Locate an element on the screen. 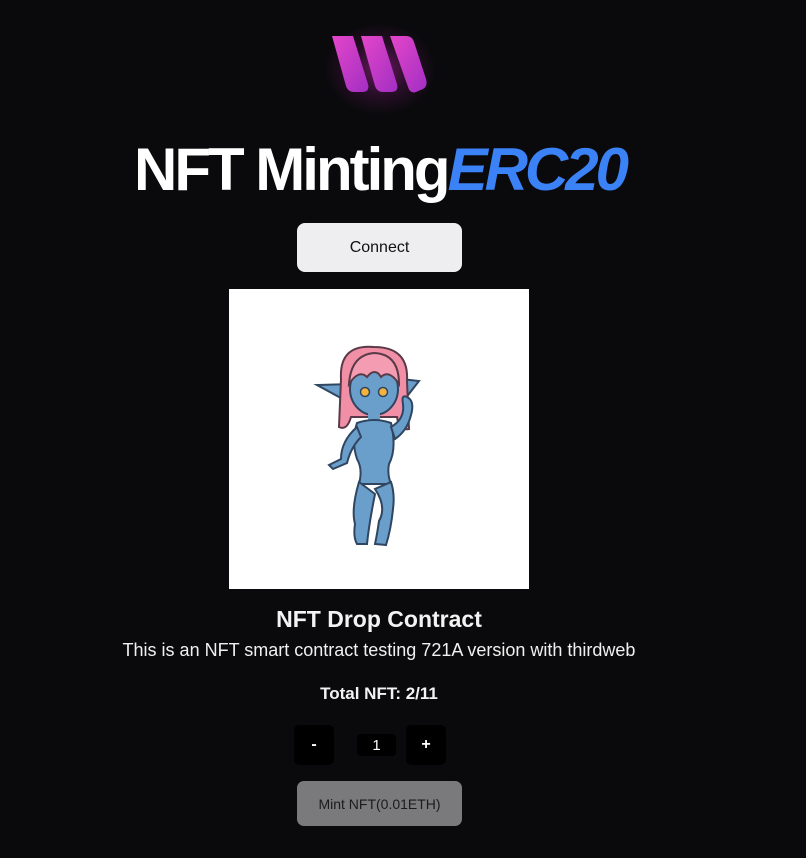 The image size is (806, 858). title-accent: ERC20 is located at coordinates (538, 169).